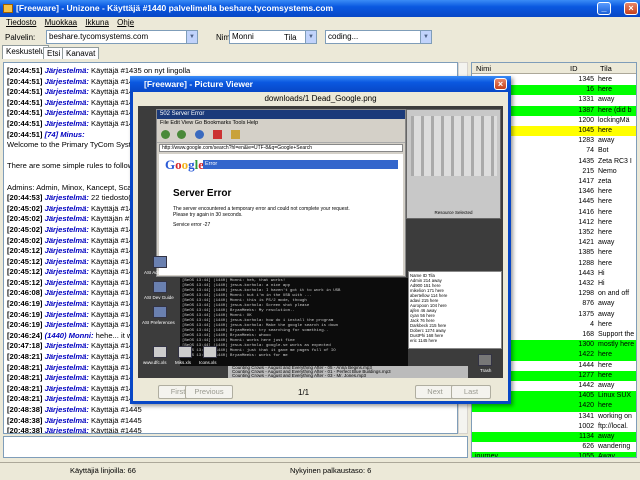 The width and height of the screenshot is (640, 480). I want to click on user-row: 1002 ftp://local., so click(554, 427).